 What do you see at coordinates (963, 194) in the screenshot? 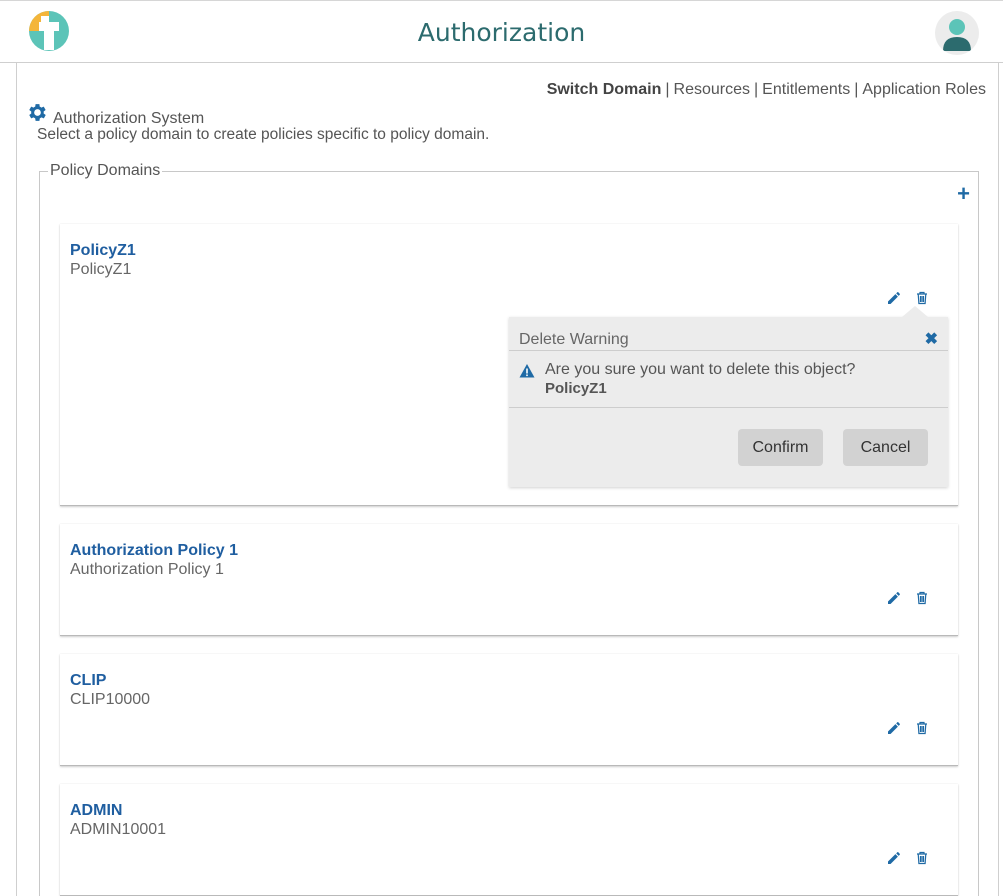
I see `add-domain-plus-icon: +` at bounding box center [963, 194].